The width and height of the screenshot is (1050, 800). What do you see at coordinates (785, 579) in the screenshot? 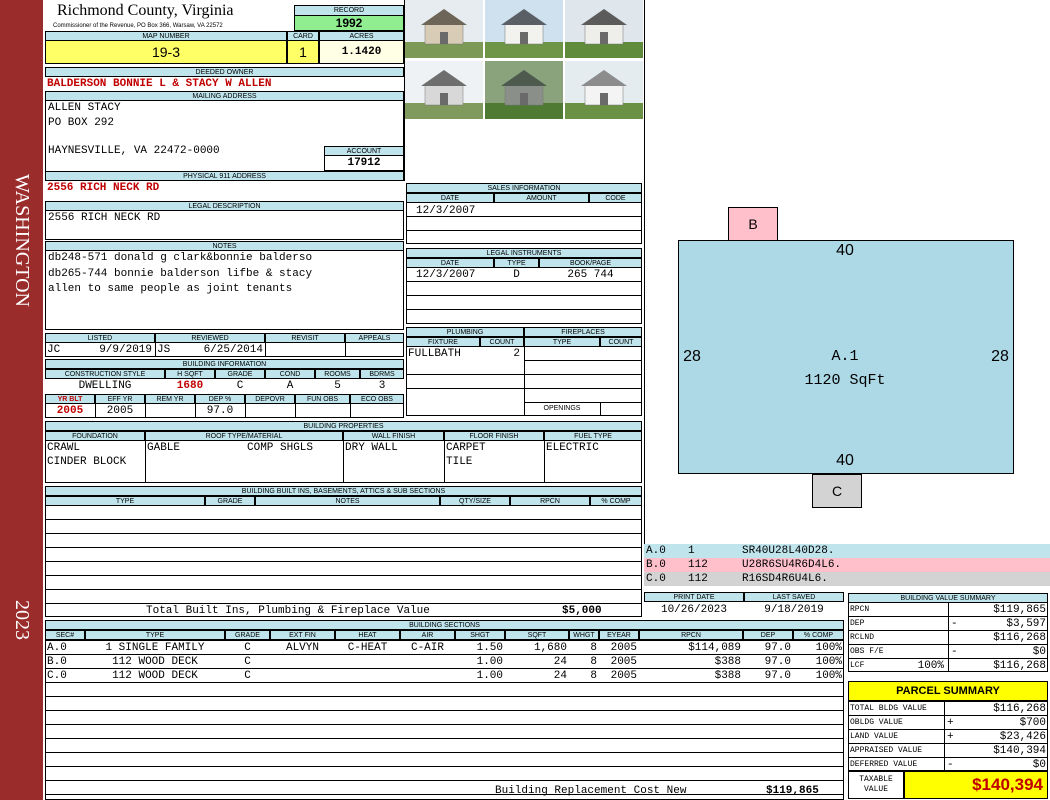
I see `legend-vectors: R16SD4R6U4L6.` at bounding box center [785, 579].